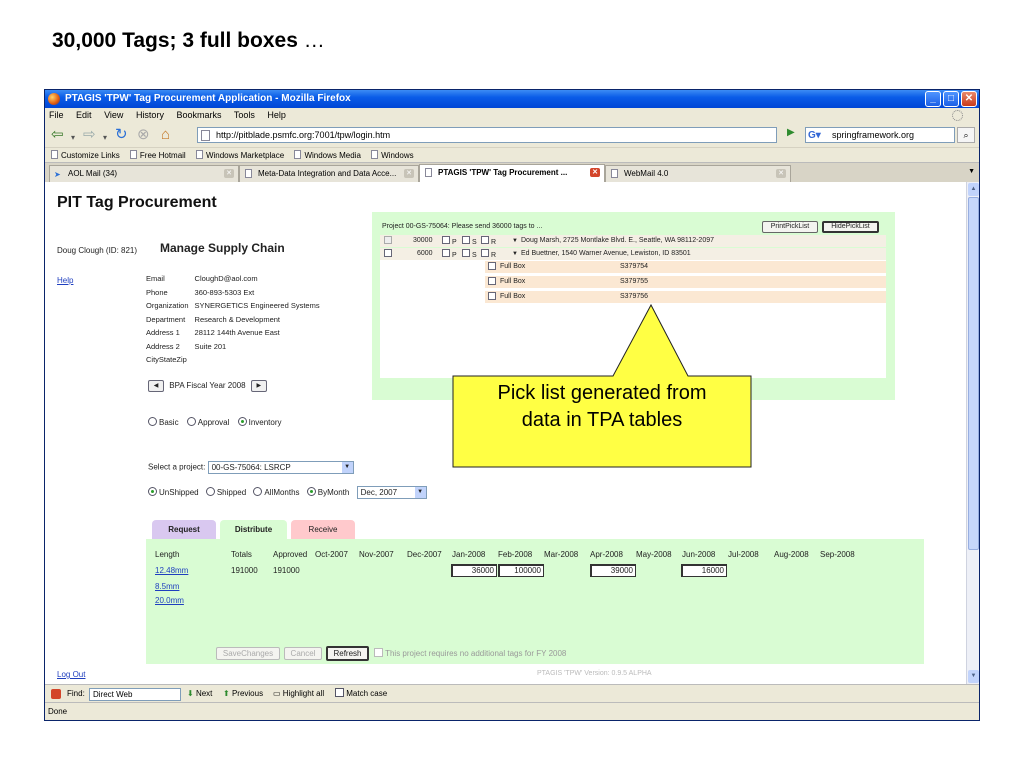 The width and height of the screenshot is (1024, 768). Describe the element at coordinates (327, 155) in the screenshot. I see `bookmark-item: Windows Media` at that location.